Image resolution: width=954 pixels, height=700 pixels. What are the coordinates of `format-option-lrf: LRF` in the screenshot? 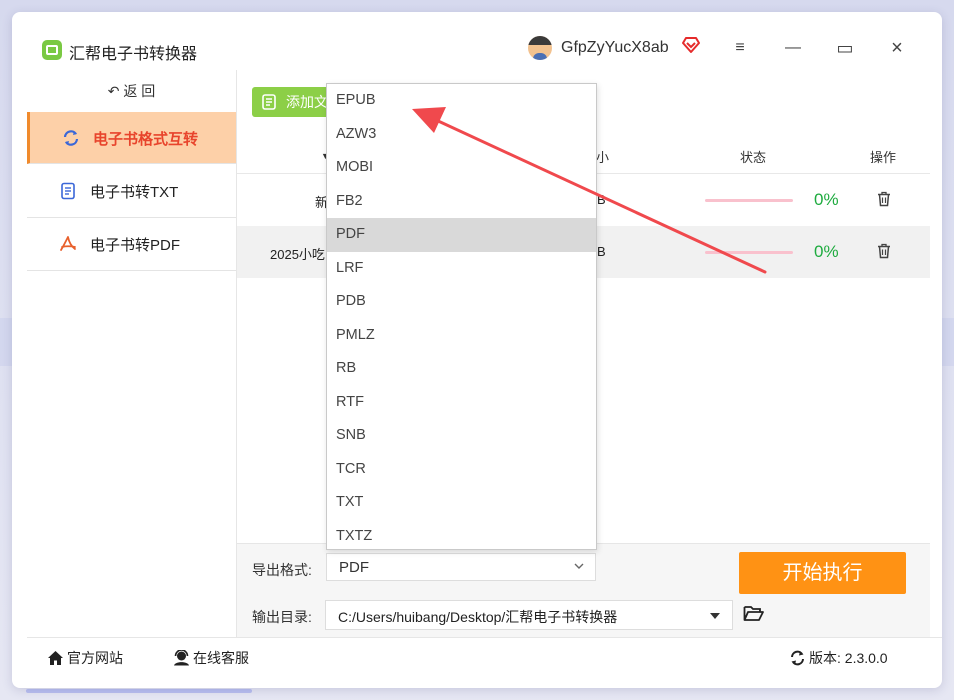 It's located at (461, 269).